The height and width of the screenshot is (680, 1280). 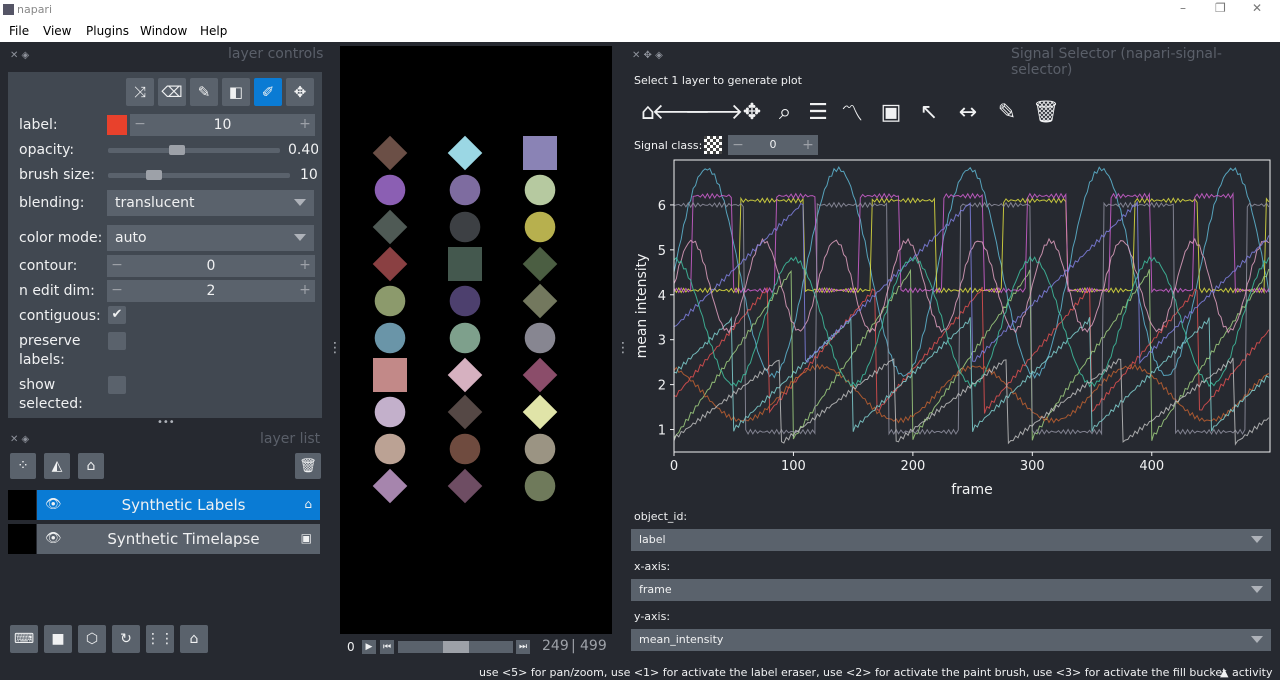 I want to click on label-spinbox: − 10 +, so click(x=222, y=125).